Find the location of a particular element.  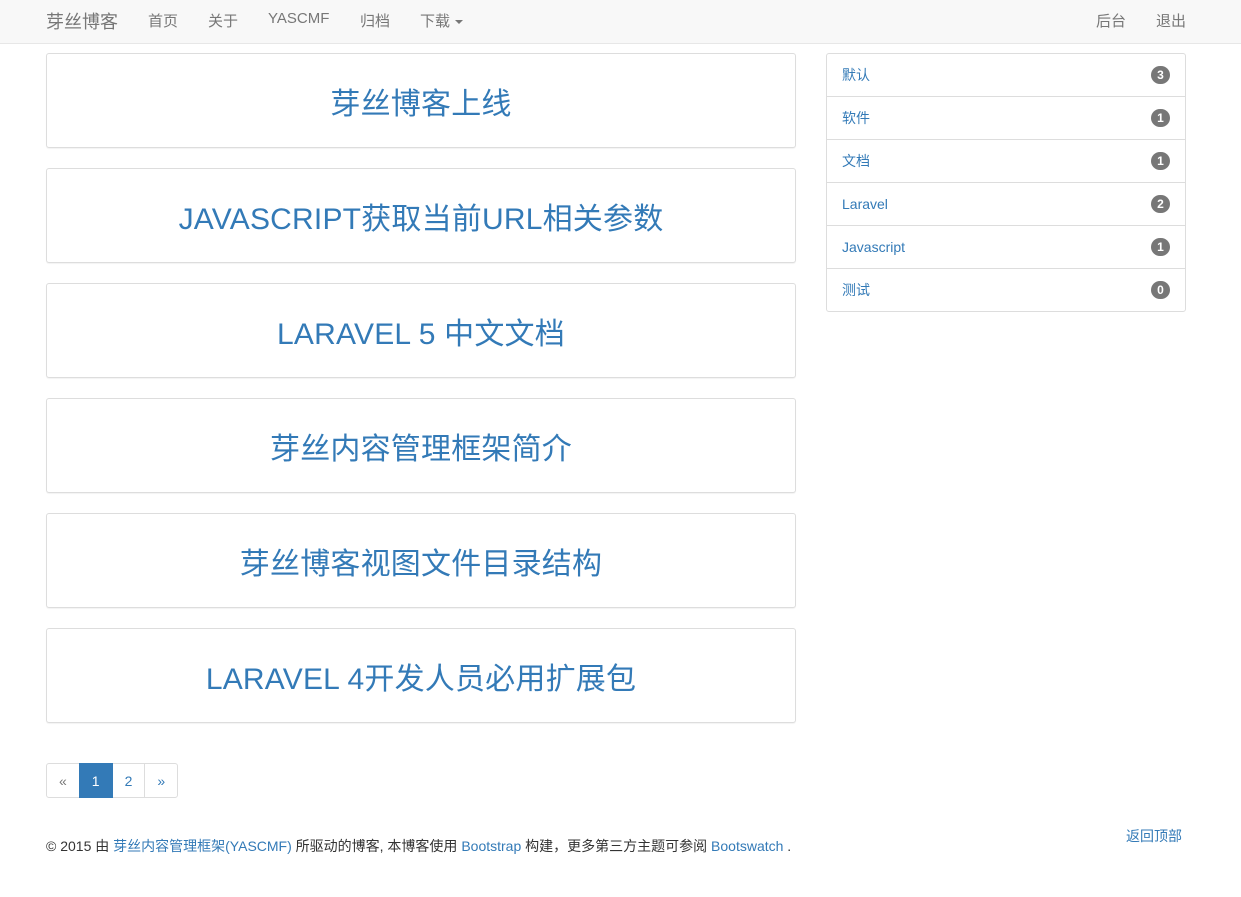

nav-home: 首页 is located at coordinates (163, 20).